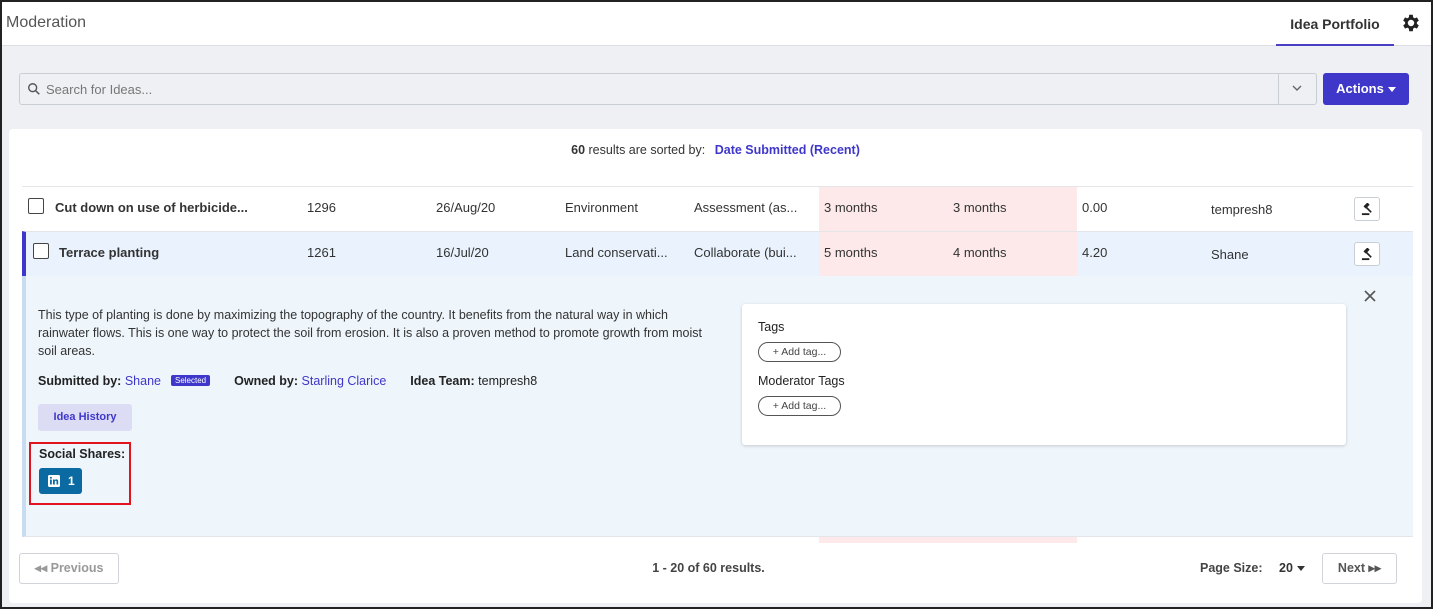  What do you see at coordinates (80, 381) in the screenshot?
I see `submitted-by-label: Submitted by:` at bounding box center [80, 381].